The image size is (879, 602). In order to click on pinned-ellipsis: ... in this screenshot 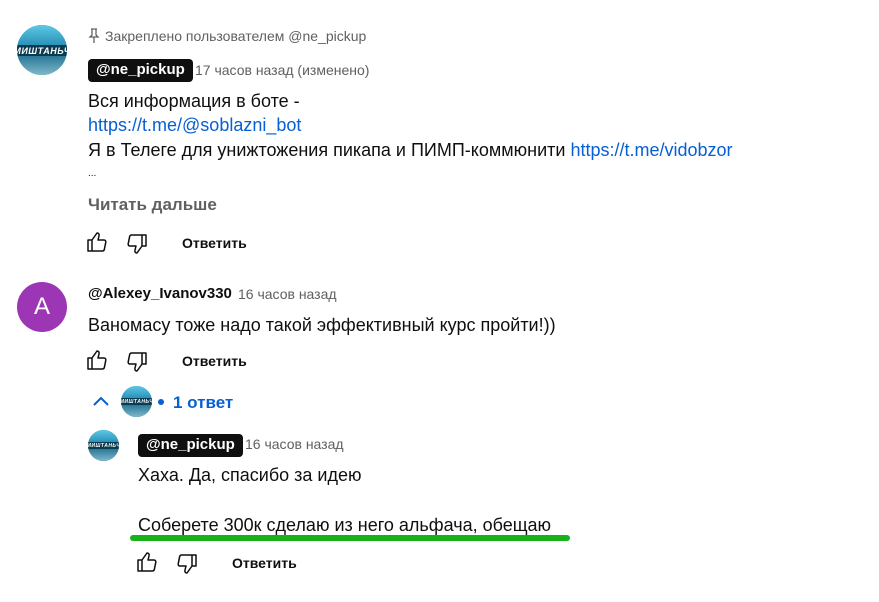, I will do `click(92, 173)`.